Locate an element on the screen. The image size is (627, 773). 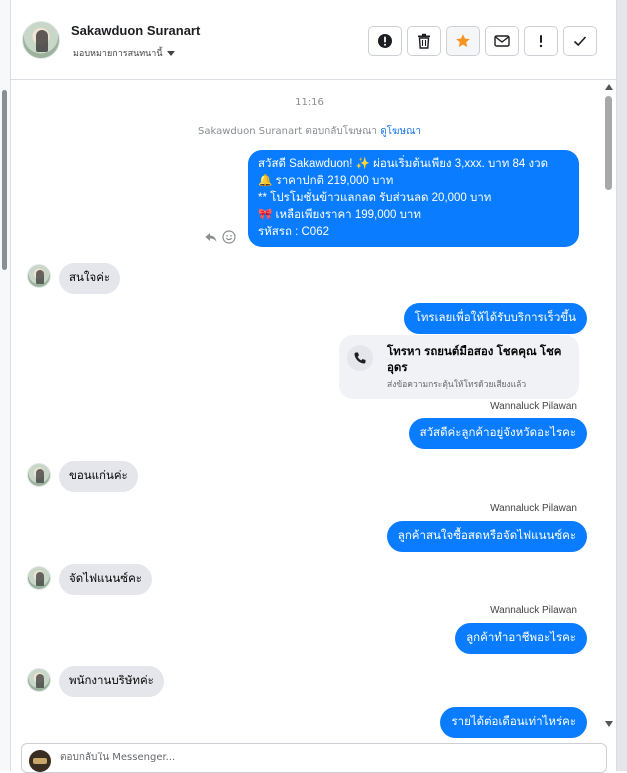
message-actions is located at coordinates (220, 237).